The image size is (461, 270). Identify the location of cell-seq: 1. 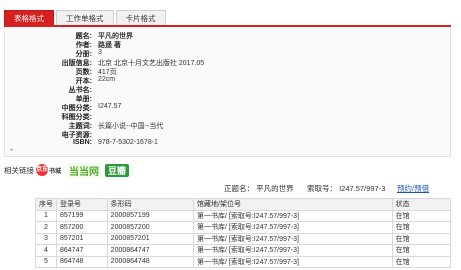
(46, 215).